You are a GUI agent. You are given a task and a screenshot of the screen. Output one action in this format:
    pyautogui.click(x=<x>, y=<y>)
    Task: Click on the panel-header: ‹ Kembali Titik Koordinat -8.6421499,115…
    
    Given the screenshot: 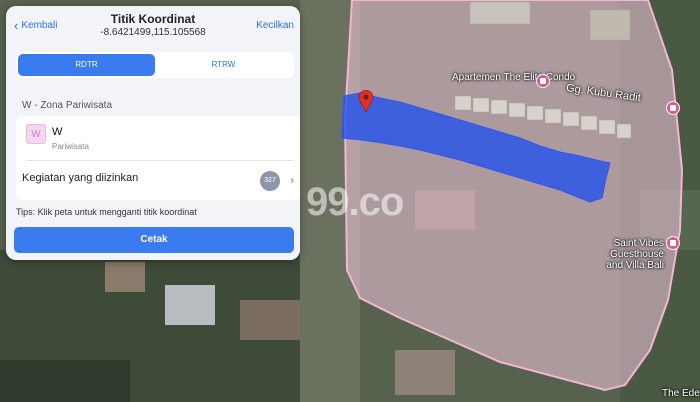 What is the action you would take?
    pyautogui.click(x=153, y=28)
    